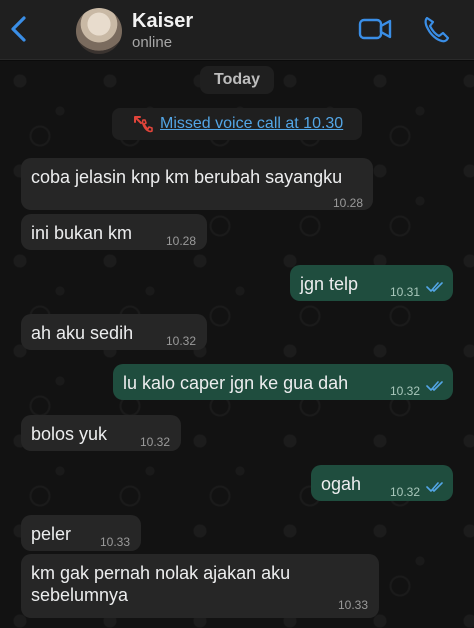  Describe the element at coordinates (236, 383) in the screenshot. I see `message-text: lu kalo caper jgn ke gua dah` at that location.